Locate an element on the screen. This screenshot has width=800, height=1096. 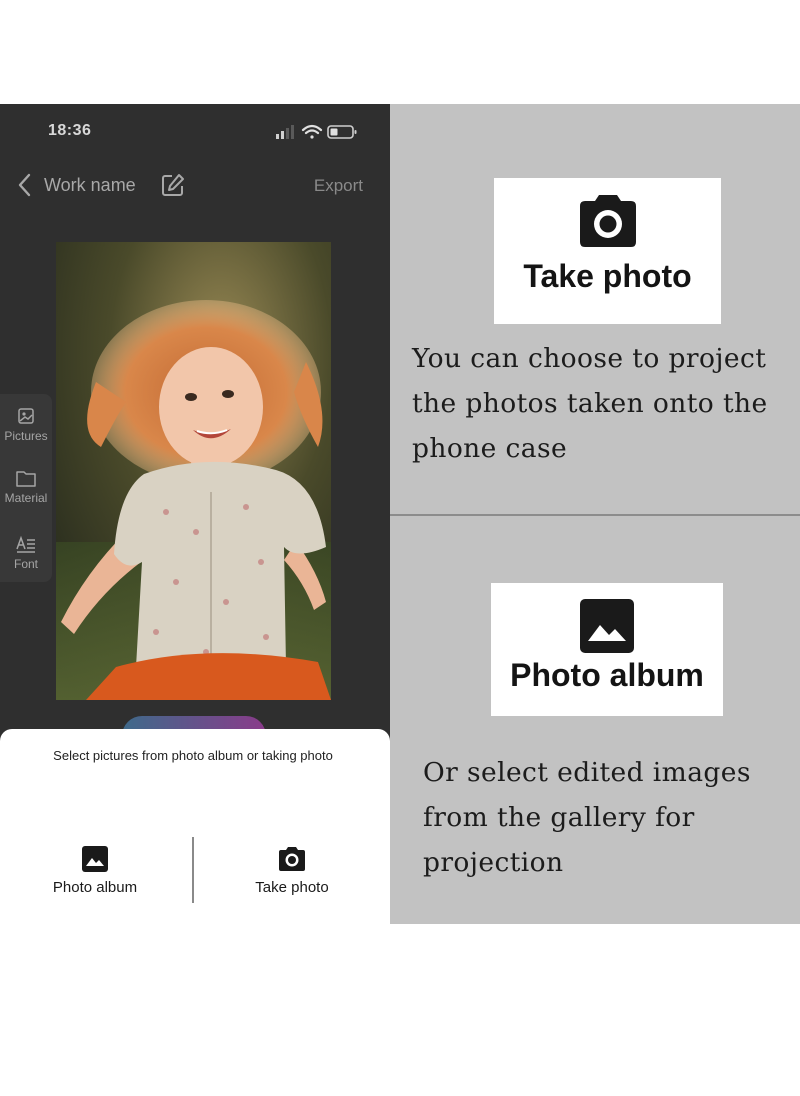
folder-icon is located at coordinates (26, 479).